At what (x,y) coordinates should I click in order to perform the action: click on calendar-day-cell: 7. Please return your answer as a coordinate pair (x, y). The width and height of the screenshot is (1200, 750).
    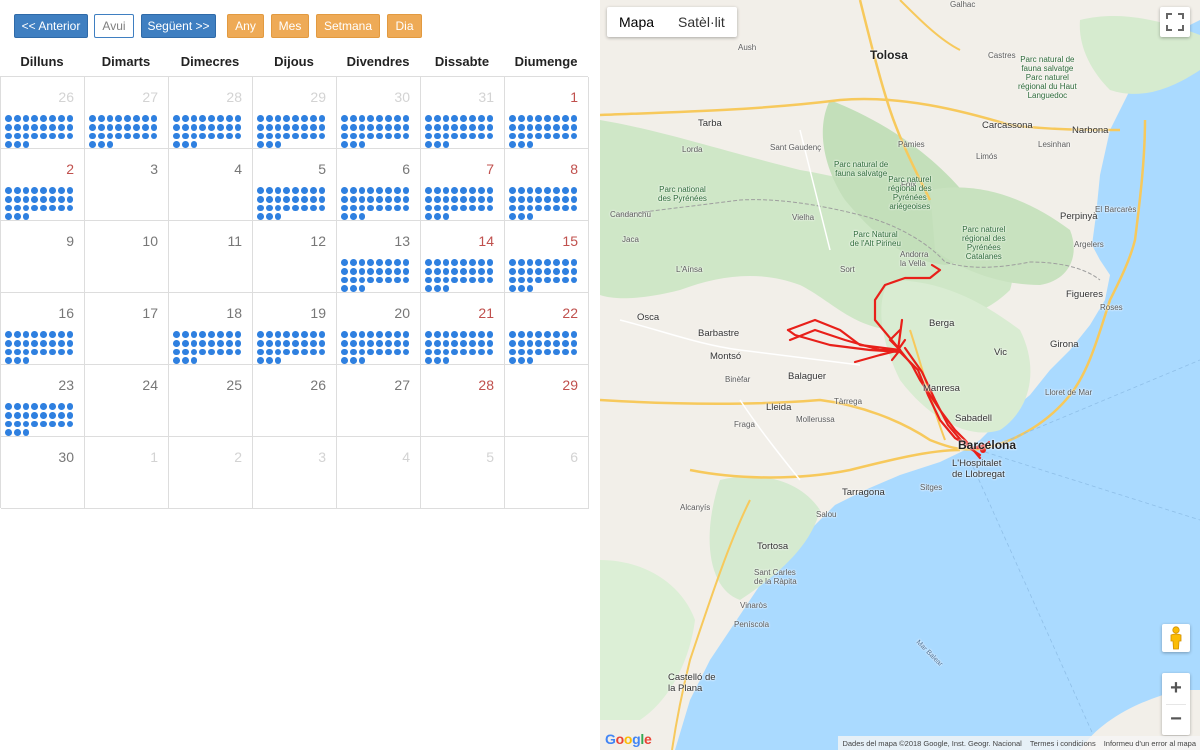
    Looking at the image, I should click on (463, 185).